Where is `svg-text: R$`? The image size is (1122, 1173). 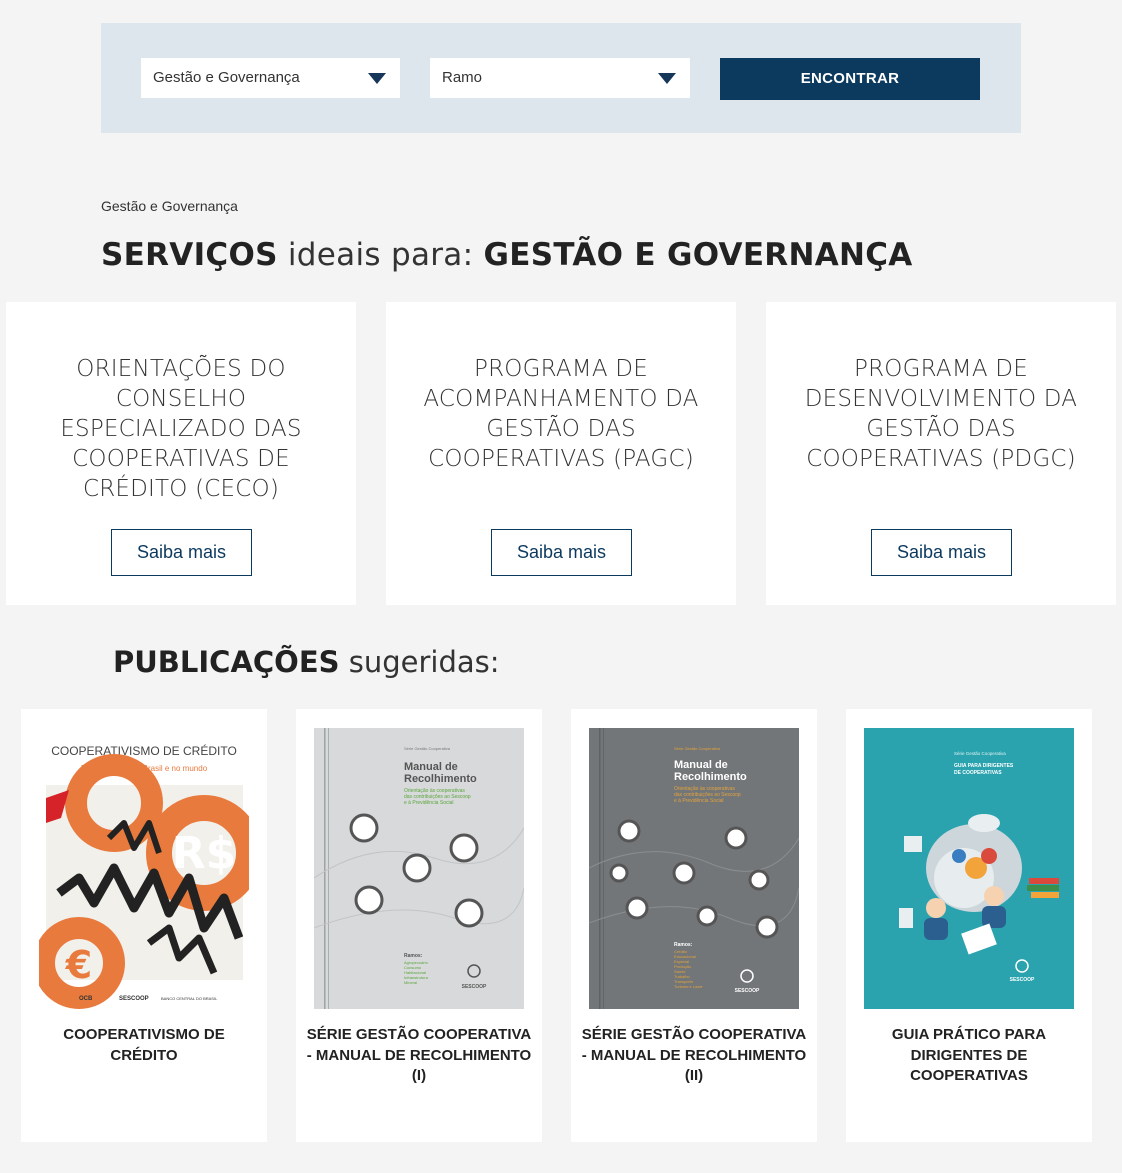 svg-text: R$ is located at coordinates (204, 853).